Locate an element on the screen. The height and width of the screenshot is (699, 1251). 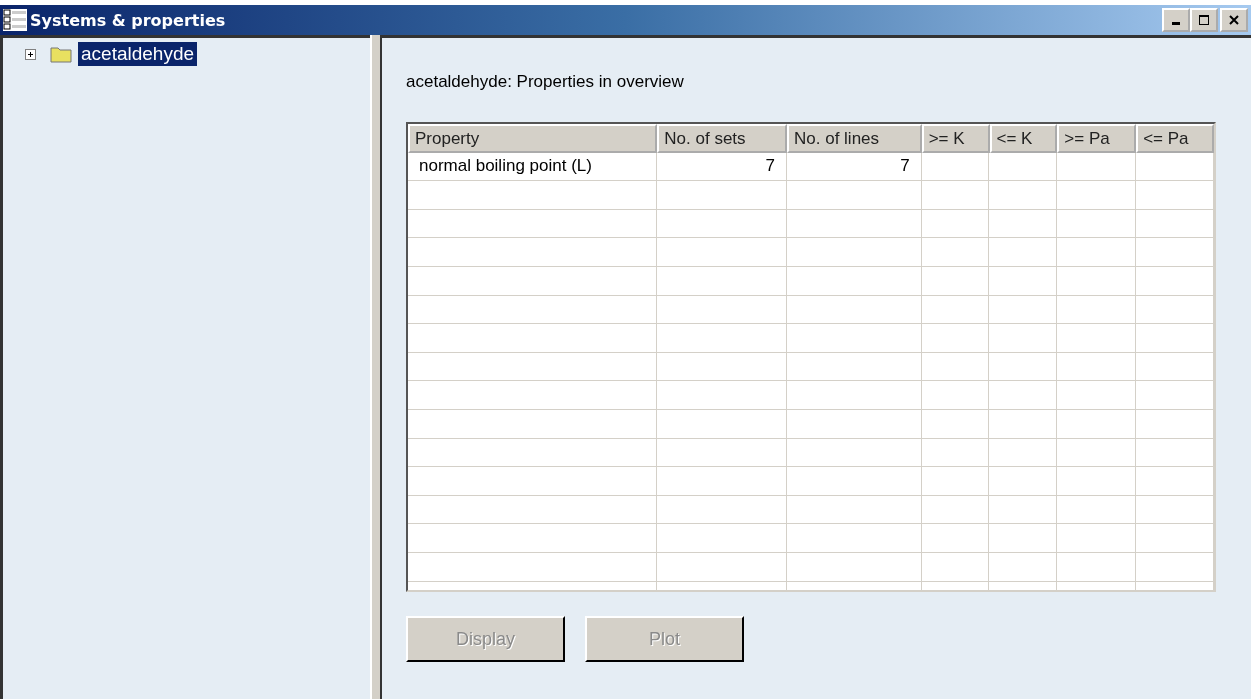
column-header: No. of sets is located at coordinates (722, 138).